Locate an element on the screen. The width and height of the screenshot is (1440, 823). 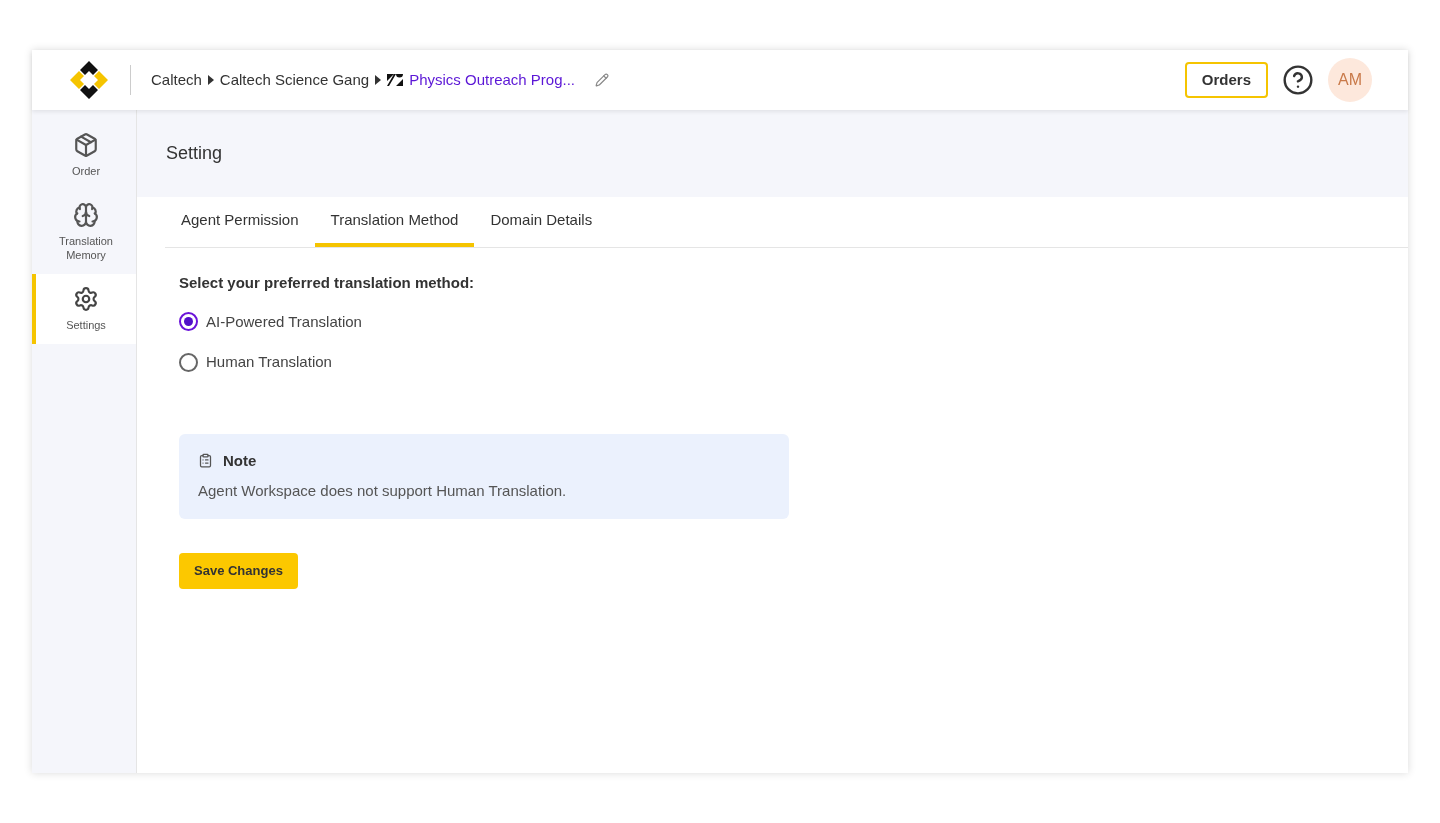
sidebar-item: Settings is located at coordinates (84, 309).